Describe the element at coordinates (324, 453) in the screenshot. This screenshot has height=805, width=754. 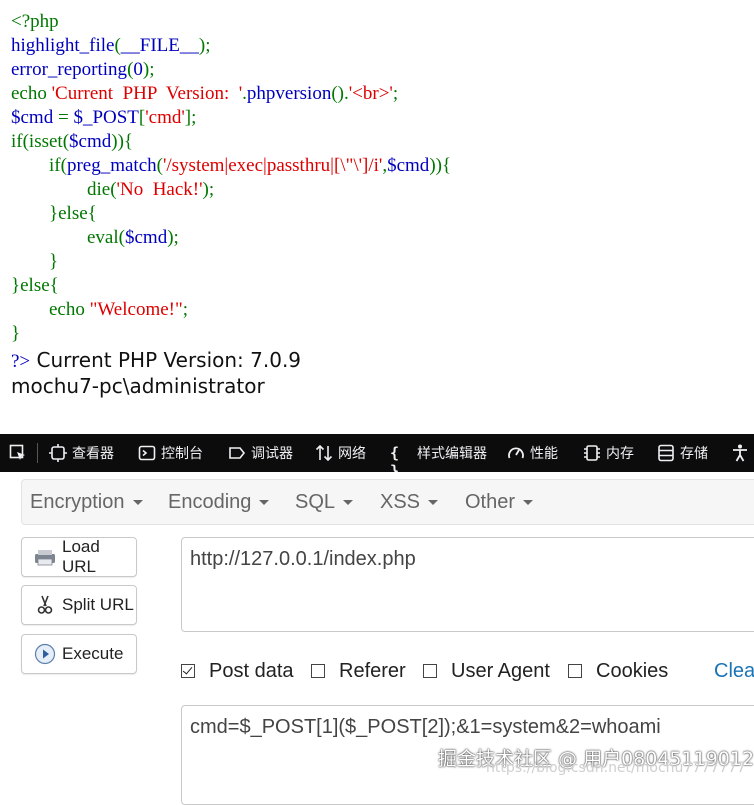
I see `network-icon` at that location.